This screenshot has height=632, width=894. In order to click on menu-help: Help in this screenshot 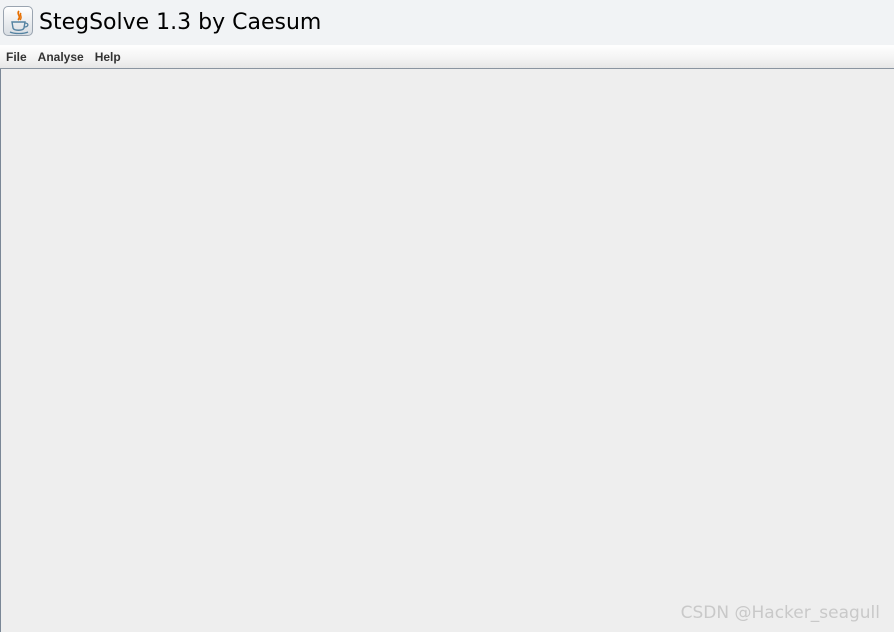, I will do `click(108, 57)`.